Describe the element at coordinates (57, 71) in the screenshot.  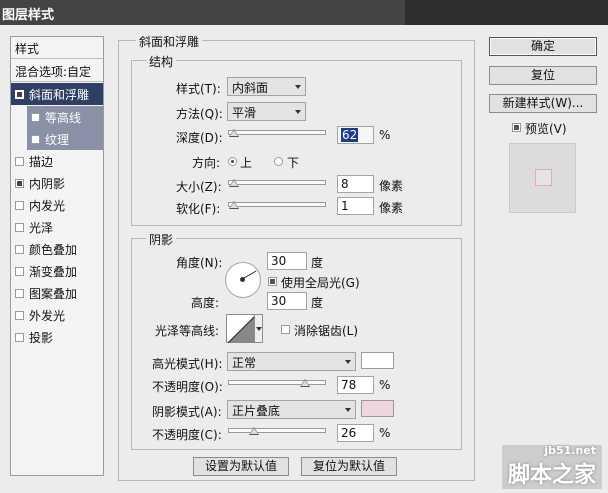
I see `blending-options-item: 混合选项:自定` at that location.